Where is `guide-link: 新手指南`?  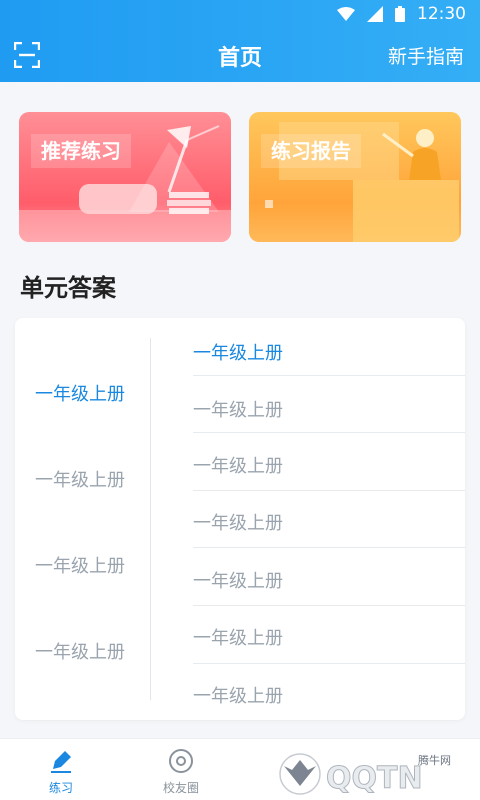 guide-link: 新手指南 is located at coordinates (426, 55).